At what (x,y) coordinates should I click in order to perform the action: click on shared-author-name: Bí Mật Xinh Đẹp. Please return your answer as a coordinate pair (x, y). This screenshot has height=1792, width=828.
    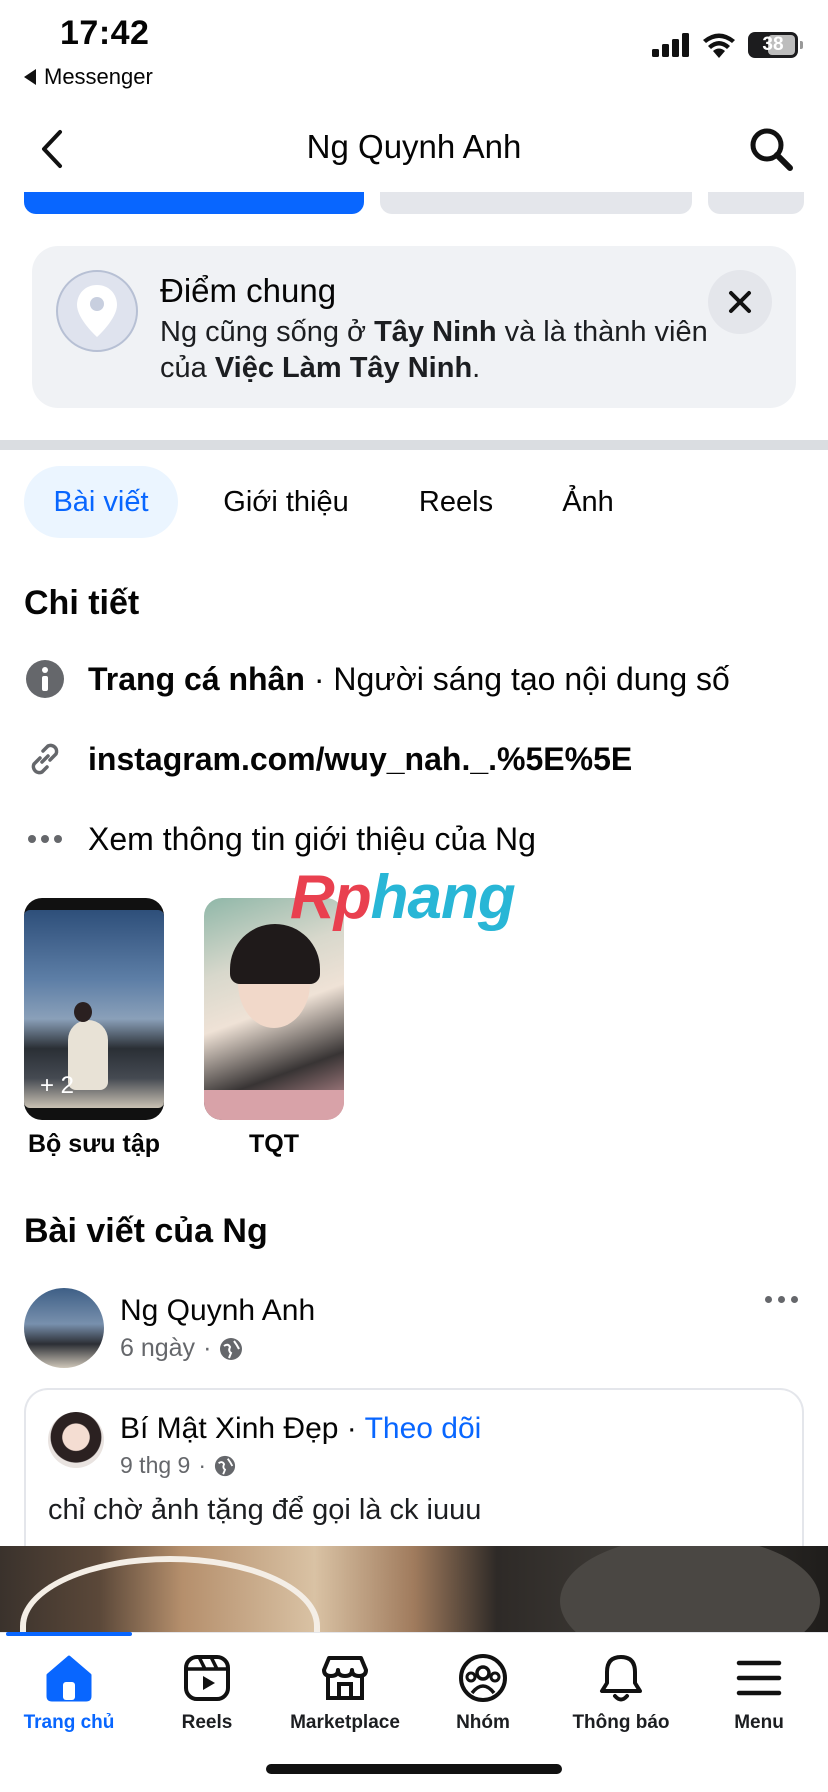
    Looking at the image, I should click on (229, 1428).